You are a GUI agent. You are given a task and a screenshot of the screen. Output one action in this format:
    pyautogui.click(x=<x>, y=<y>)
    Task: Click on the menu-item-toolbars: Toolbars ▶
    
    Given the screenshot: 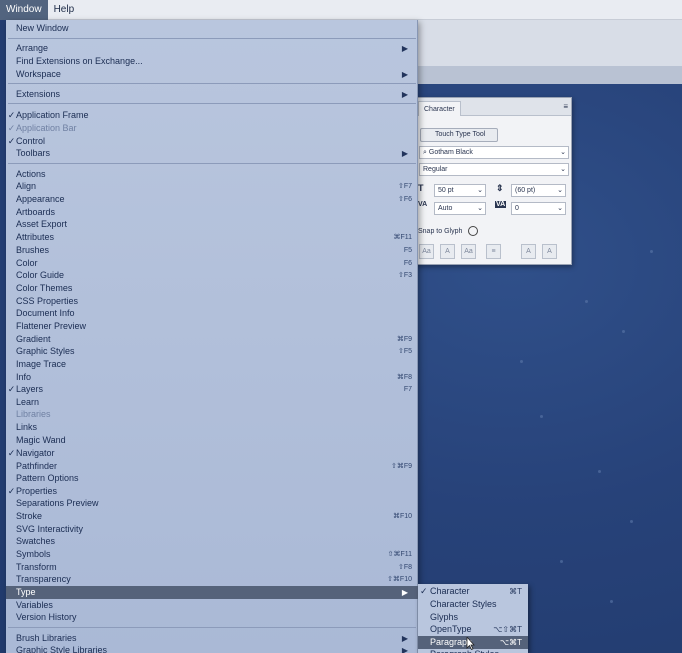 What is the action you would take?
    pyautogui.click(x=212, y=153)
    